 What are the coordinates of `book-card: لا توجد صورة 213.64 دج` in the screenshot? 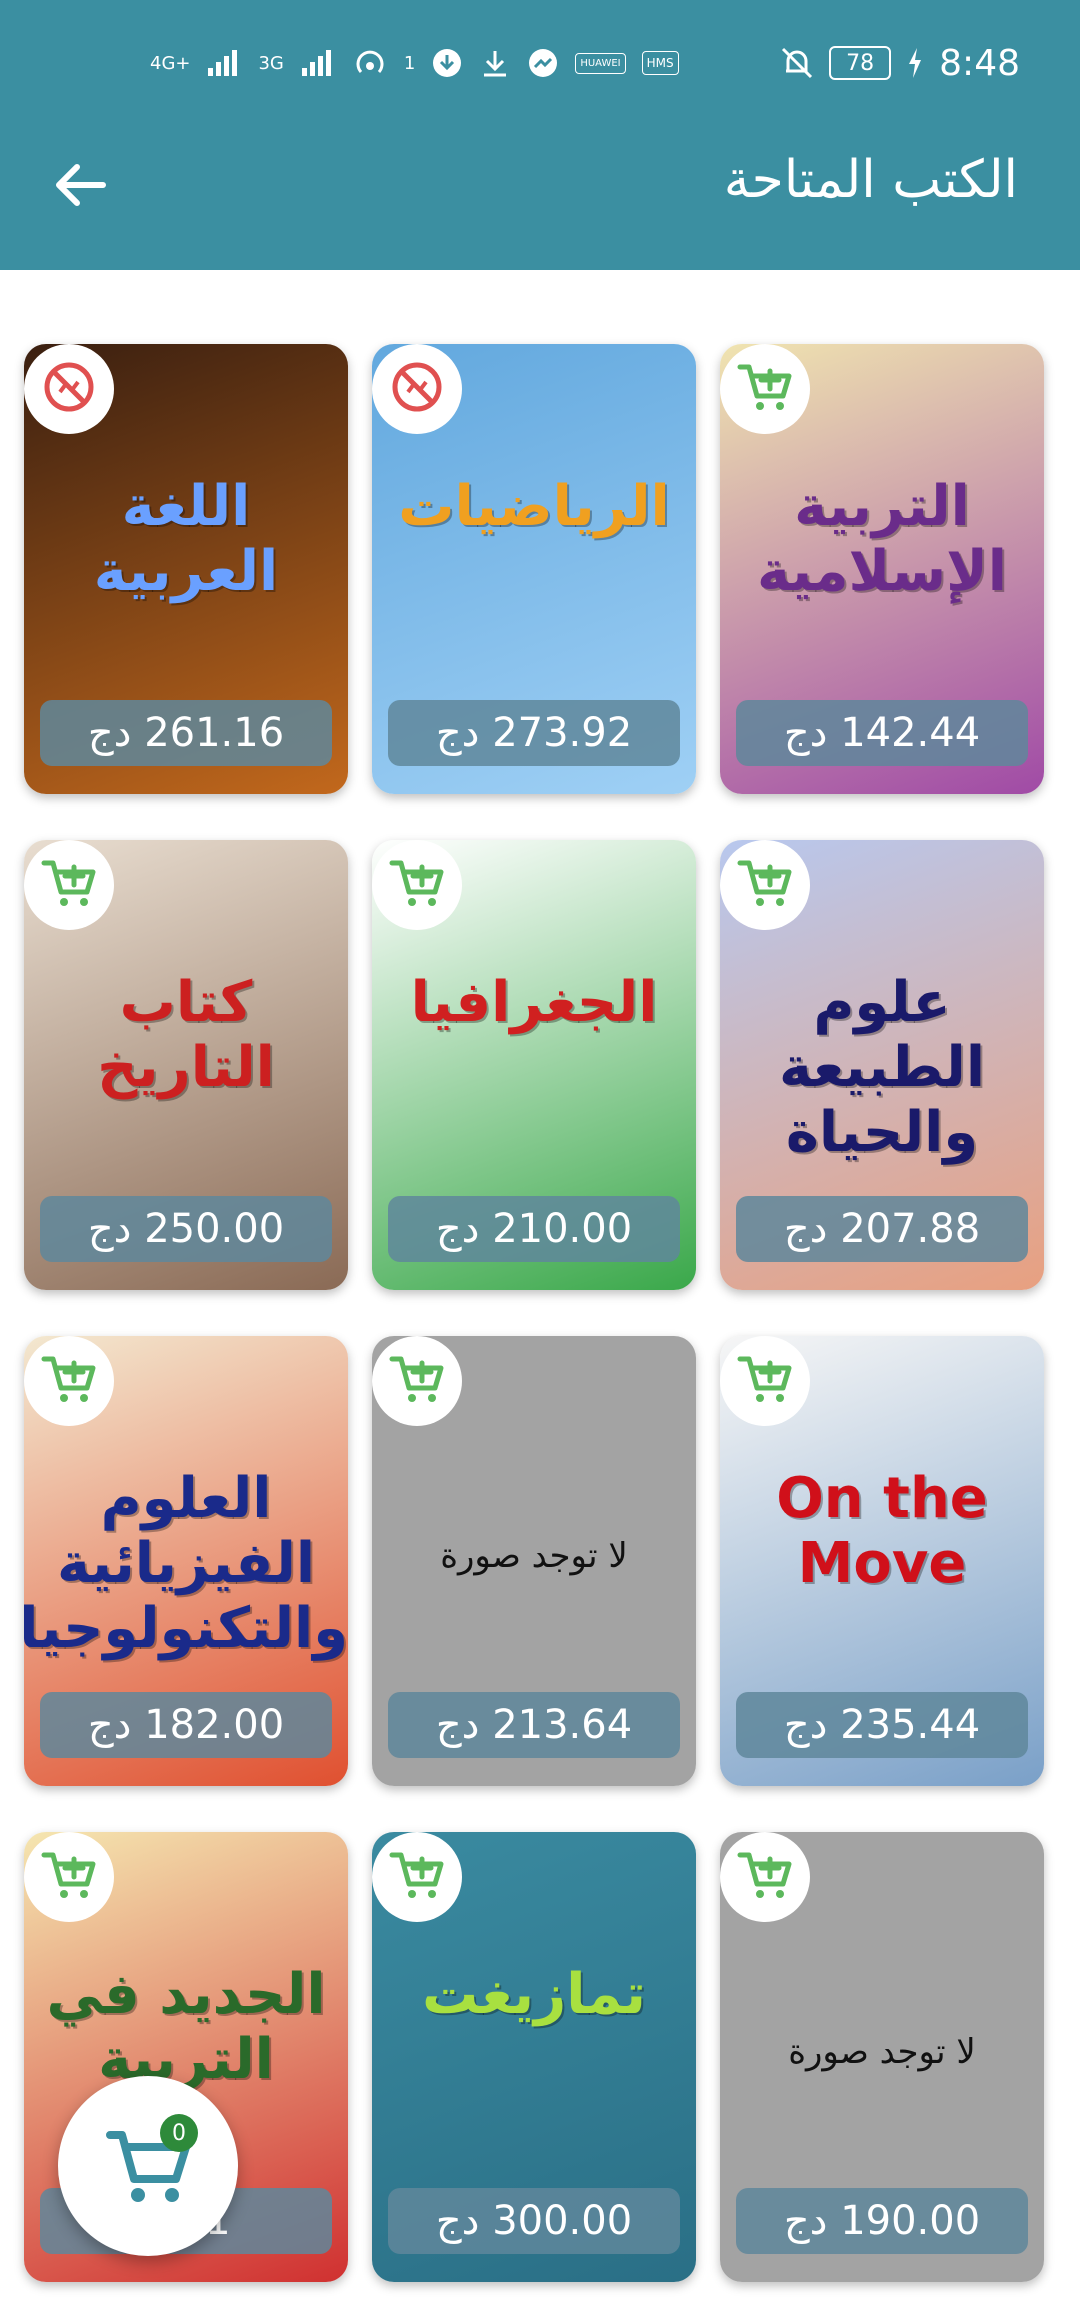 It's located at (534, 1561).